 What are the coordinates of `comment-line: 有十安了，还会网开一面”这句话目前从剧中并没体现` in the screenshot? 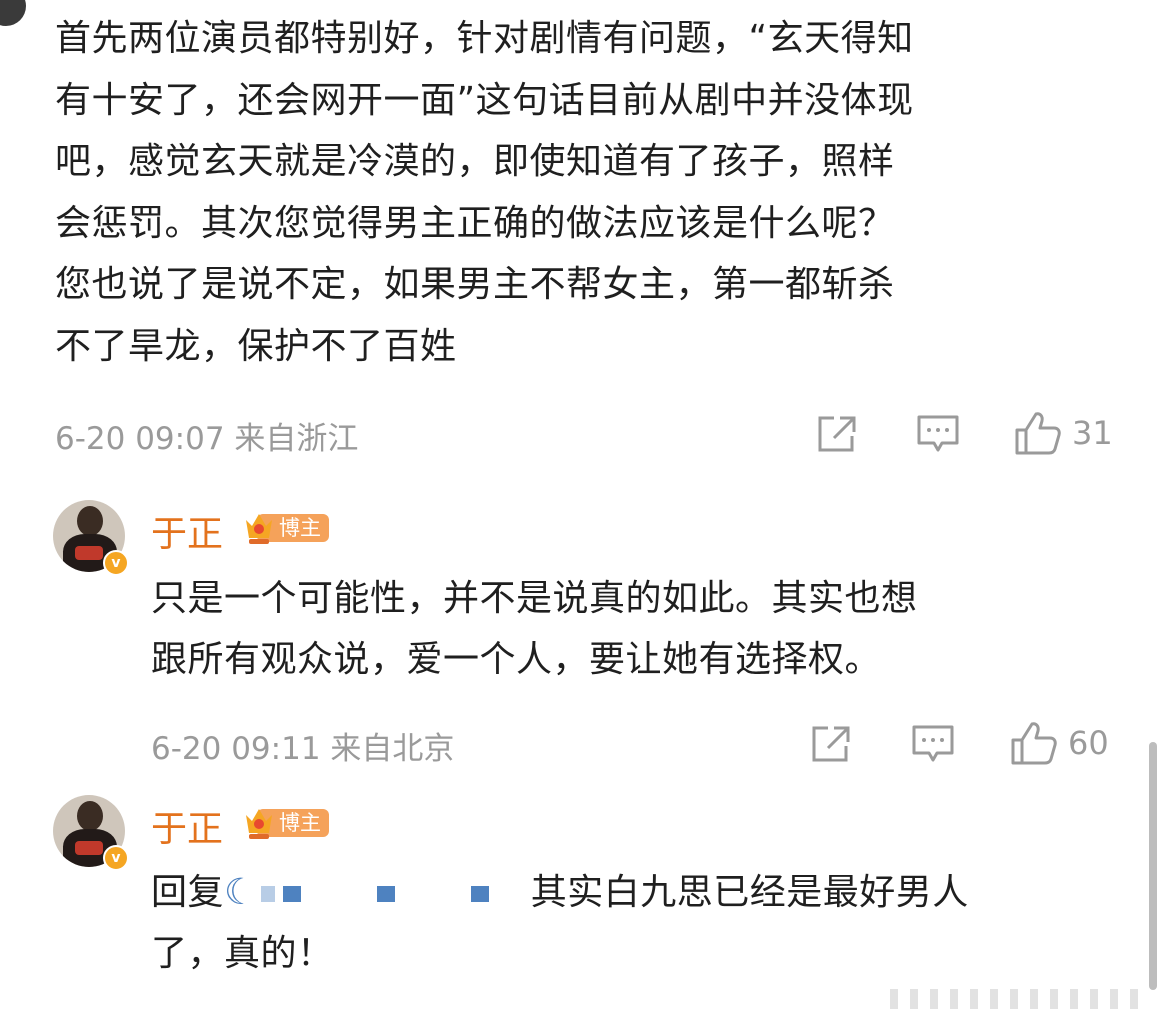 It's located at (484, 100).